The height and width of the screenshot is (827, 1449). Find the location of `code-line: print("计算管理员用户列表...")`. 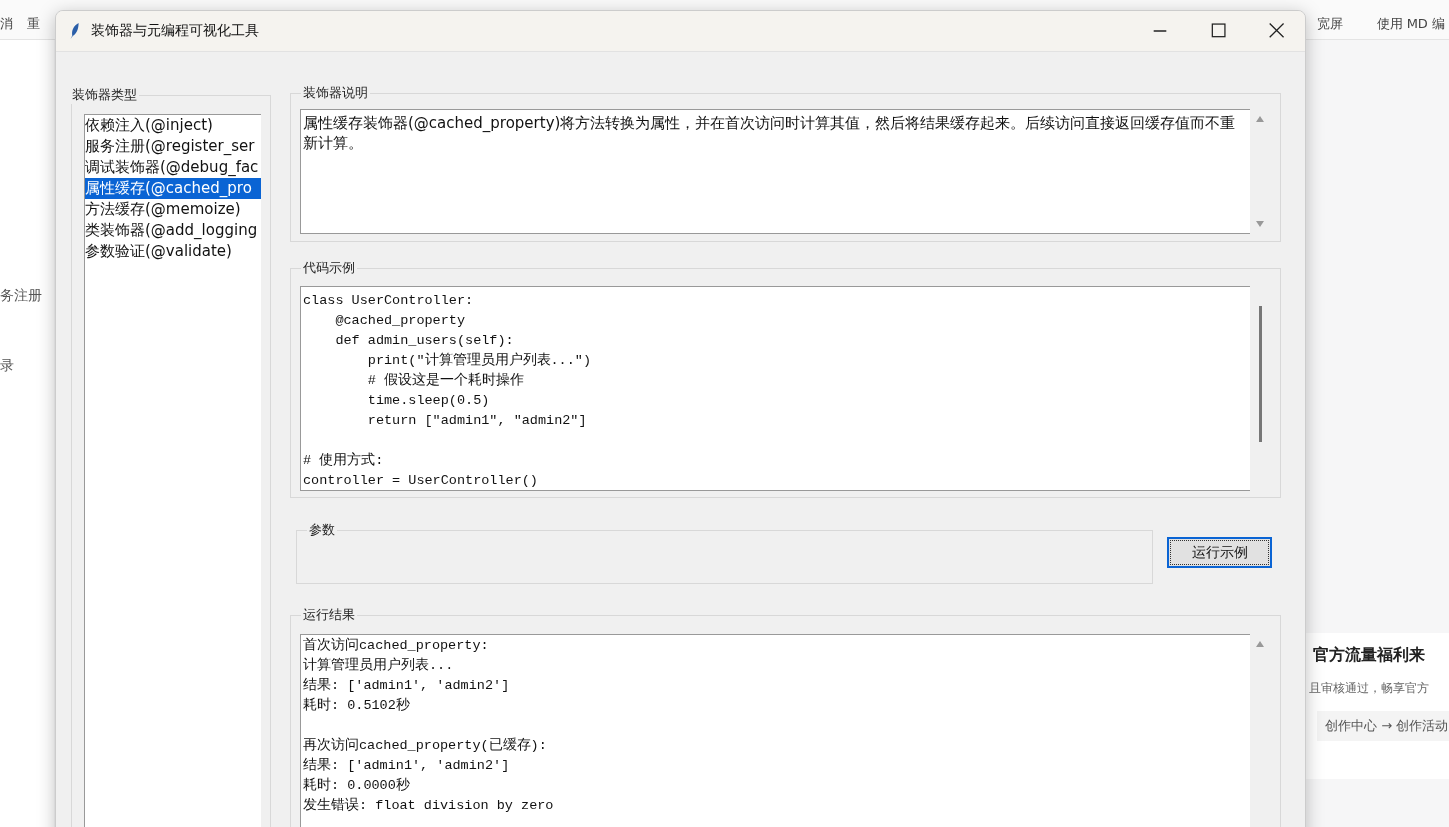

code-line: print("计算管理员用户列表...") is located at coordinates (479, 360).